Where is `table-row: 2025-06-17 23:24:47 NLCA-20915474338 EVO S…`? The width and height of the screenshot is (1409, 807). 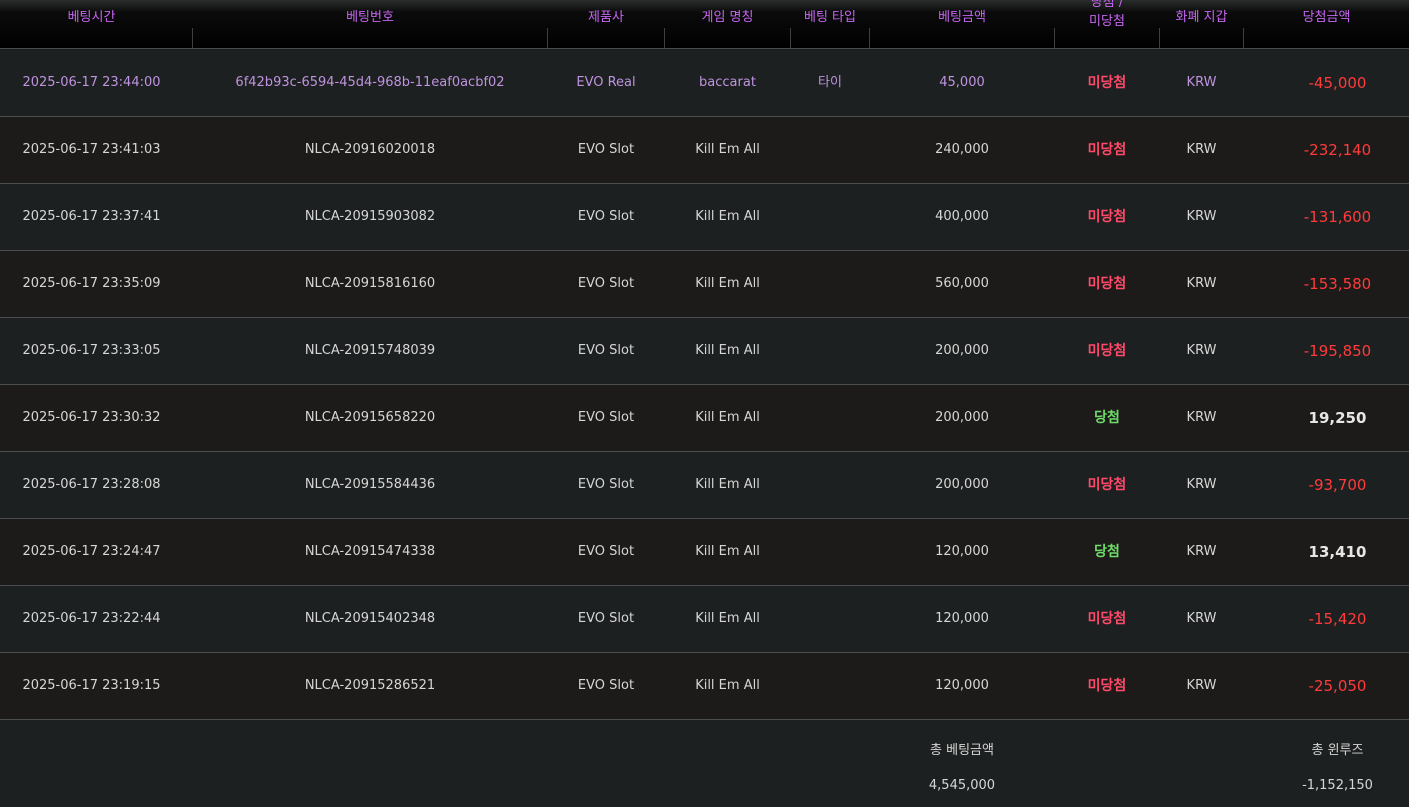 table-row: 2025-06-17 23:24:47 NLCA-20915474338 EVO S… is located at coordinates (704, 552).